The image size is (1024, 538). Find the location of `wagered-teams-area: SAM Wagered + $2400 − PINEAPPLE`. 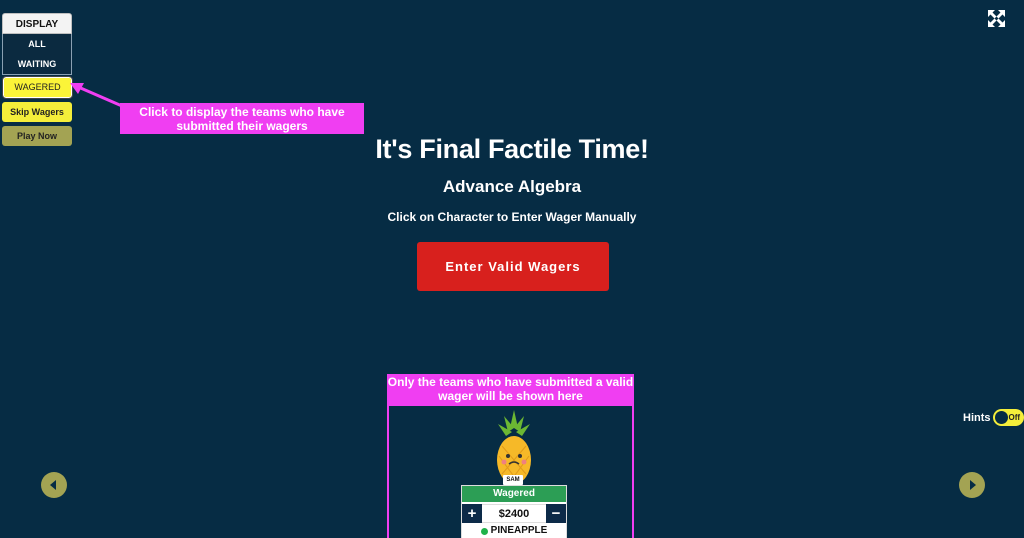

wagered-teams-area: SAM Wagered + $2400 − PINEAPPLE is located at coordinates (510, 471).